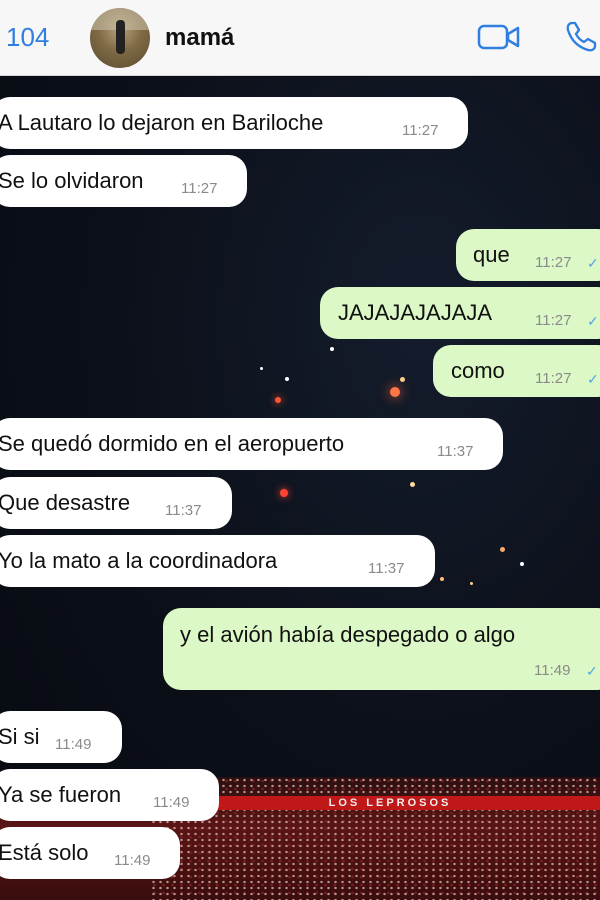  I want to click on message-text: Yo la mato a la coordinadora, so click(139, 560).